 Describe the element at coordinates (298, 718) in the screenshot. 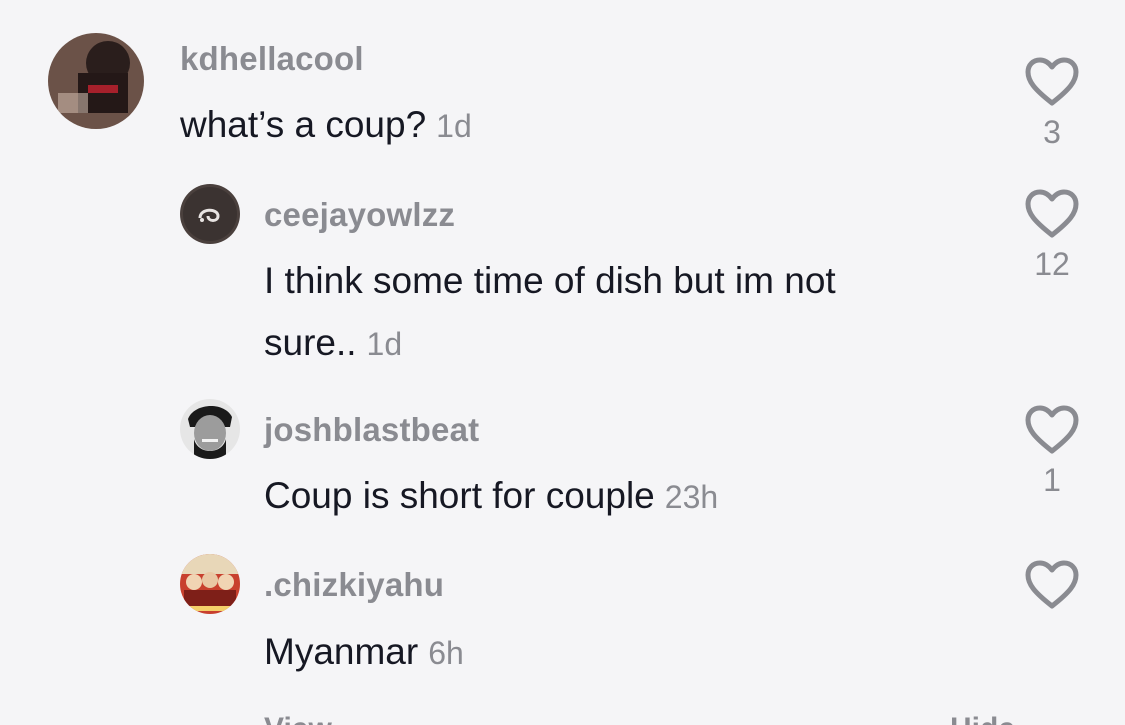

I see `view-replies-link: View` at that location.